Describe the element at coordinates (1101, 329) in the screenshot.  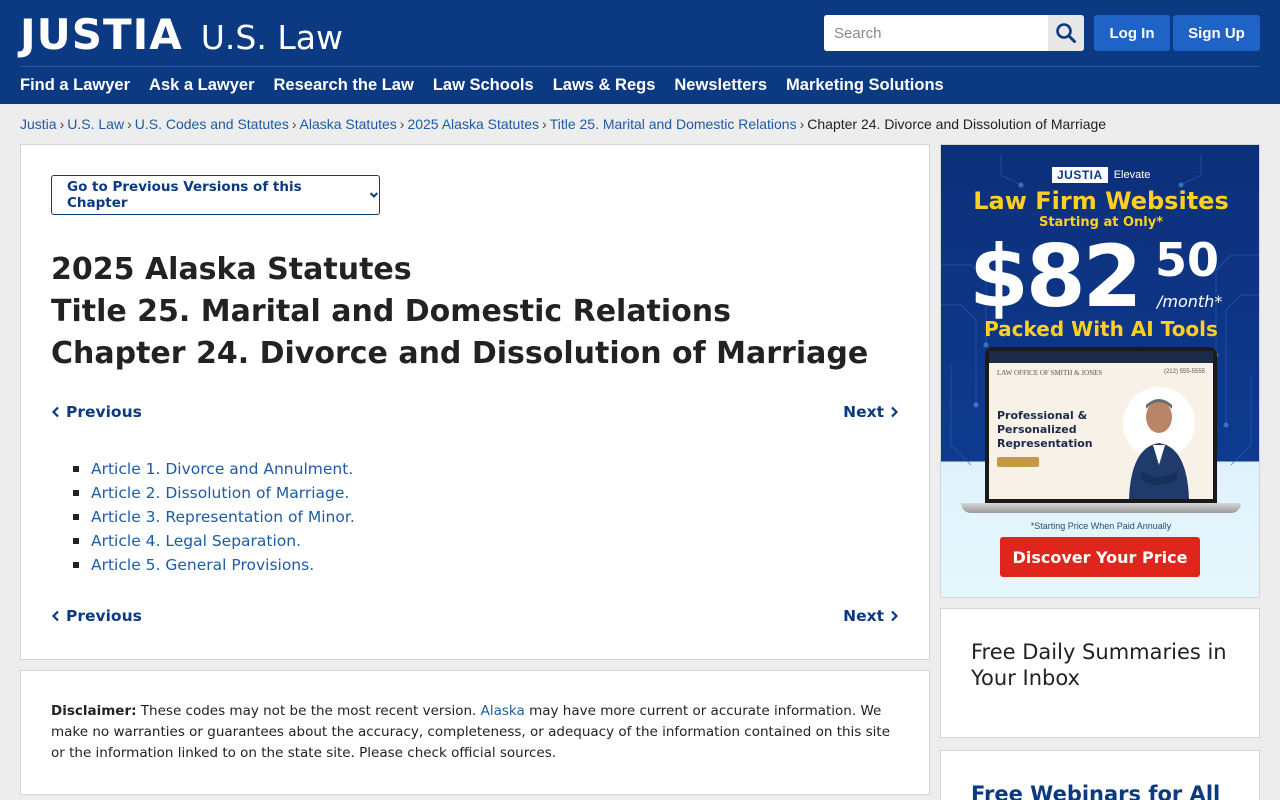
I see `ad-tools: Packed With AI Tools` at that location.